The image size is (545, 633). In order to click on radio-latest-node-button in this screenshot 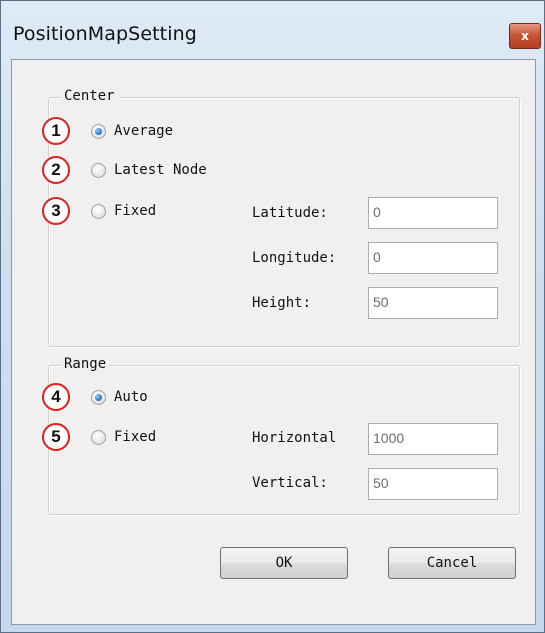, I will do `click(98, 170)`.